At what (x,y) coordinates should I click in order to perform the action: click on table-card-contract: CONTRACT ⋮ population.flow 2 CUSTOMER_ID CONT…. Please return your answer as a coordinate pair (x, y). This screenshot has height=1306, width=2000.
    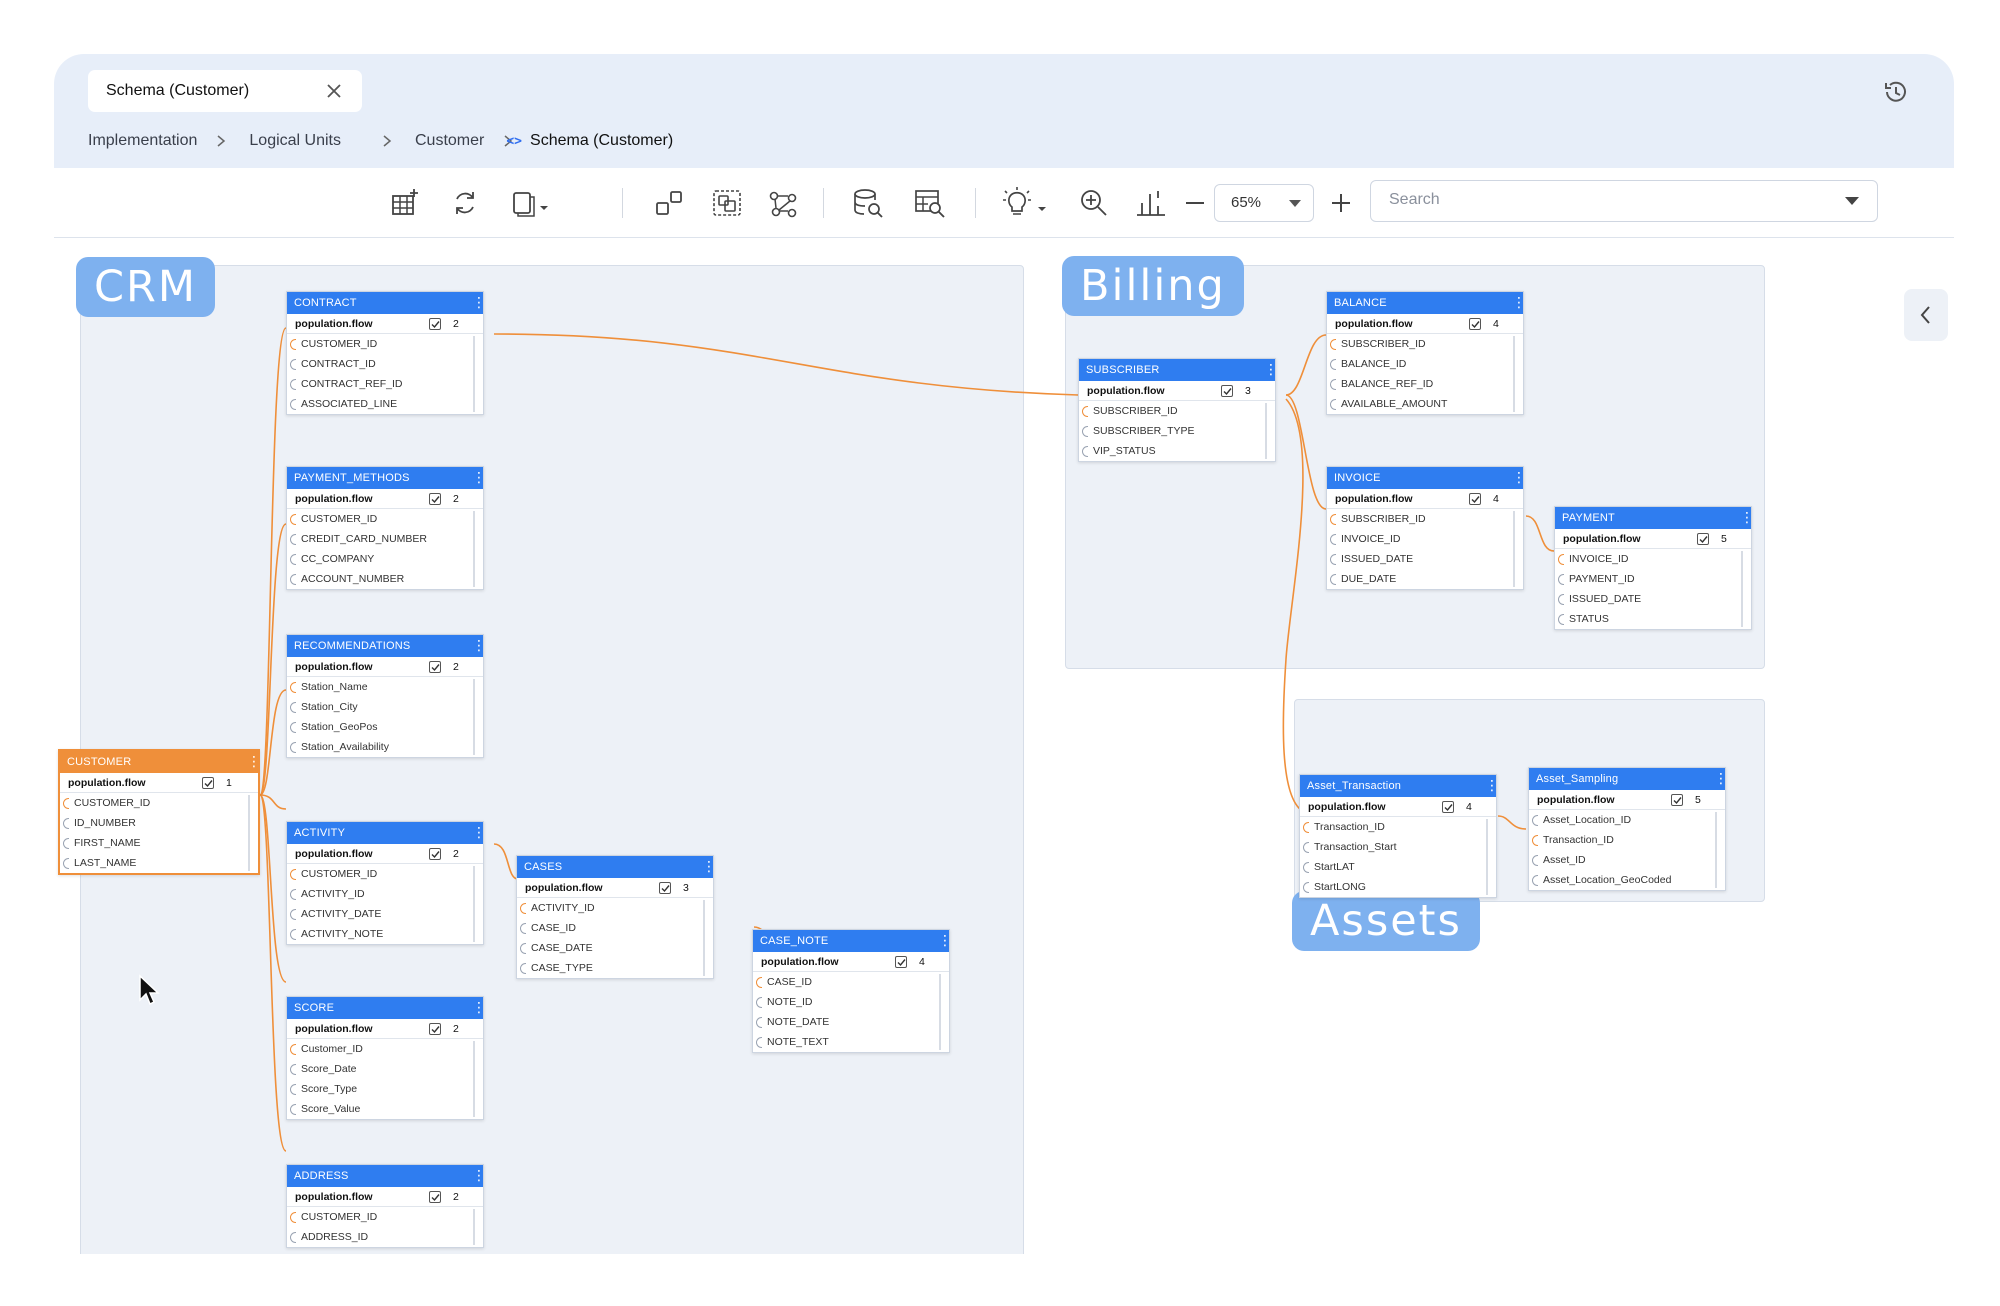
    Looking at the image, I should click on (386, 353).